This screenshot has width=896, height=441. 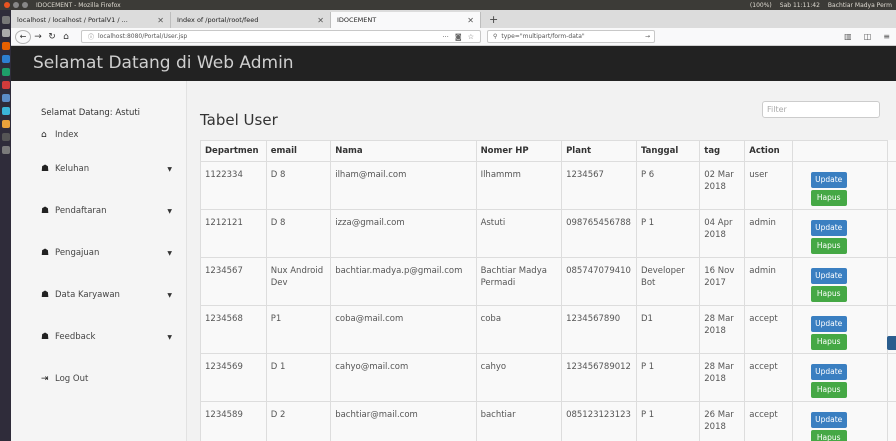 What do you see at coordinates (403, 377) in the screenshot?
I see `table-cell: cahyo@mail.com` at bounding box center [403, 377].